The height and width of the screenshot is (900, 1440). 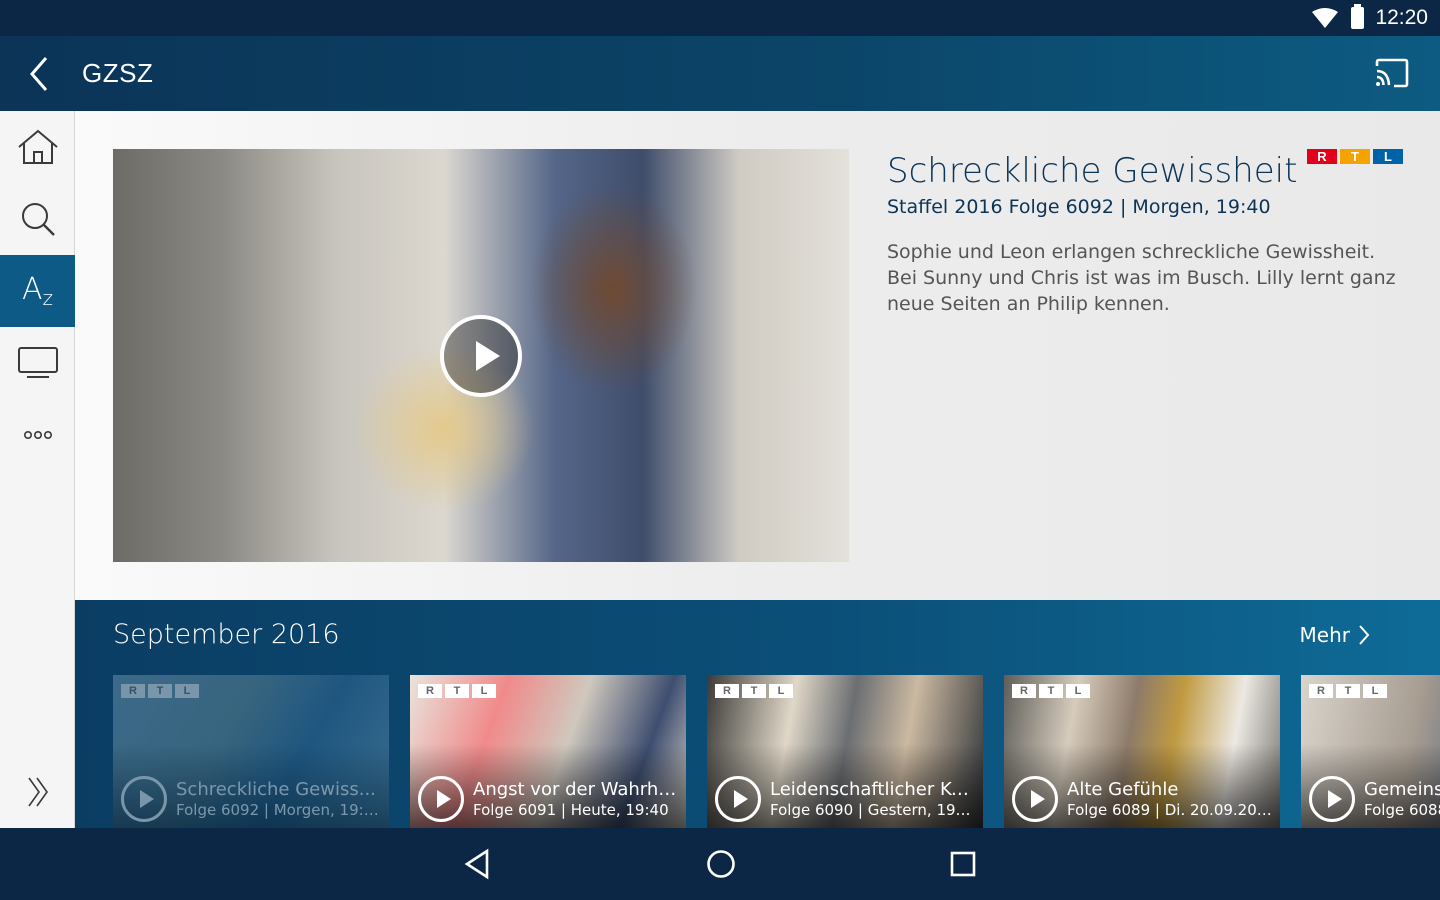 What do you see at coordinates (1324, 635) in the screenshot?
I see `more-label: Mehr` at bounding box center [1324, 635].